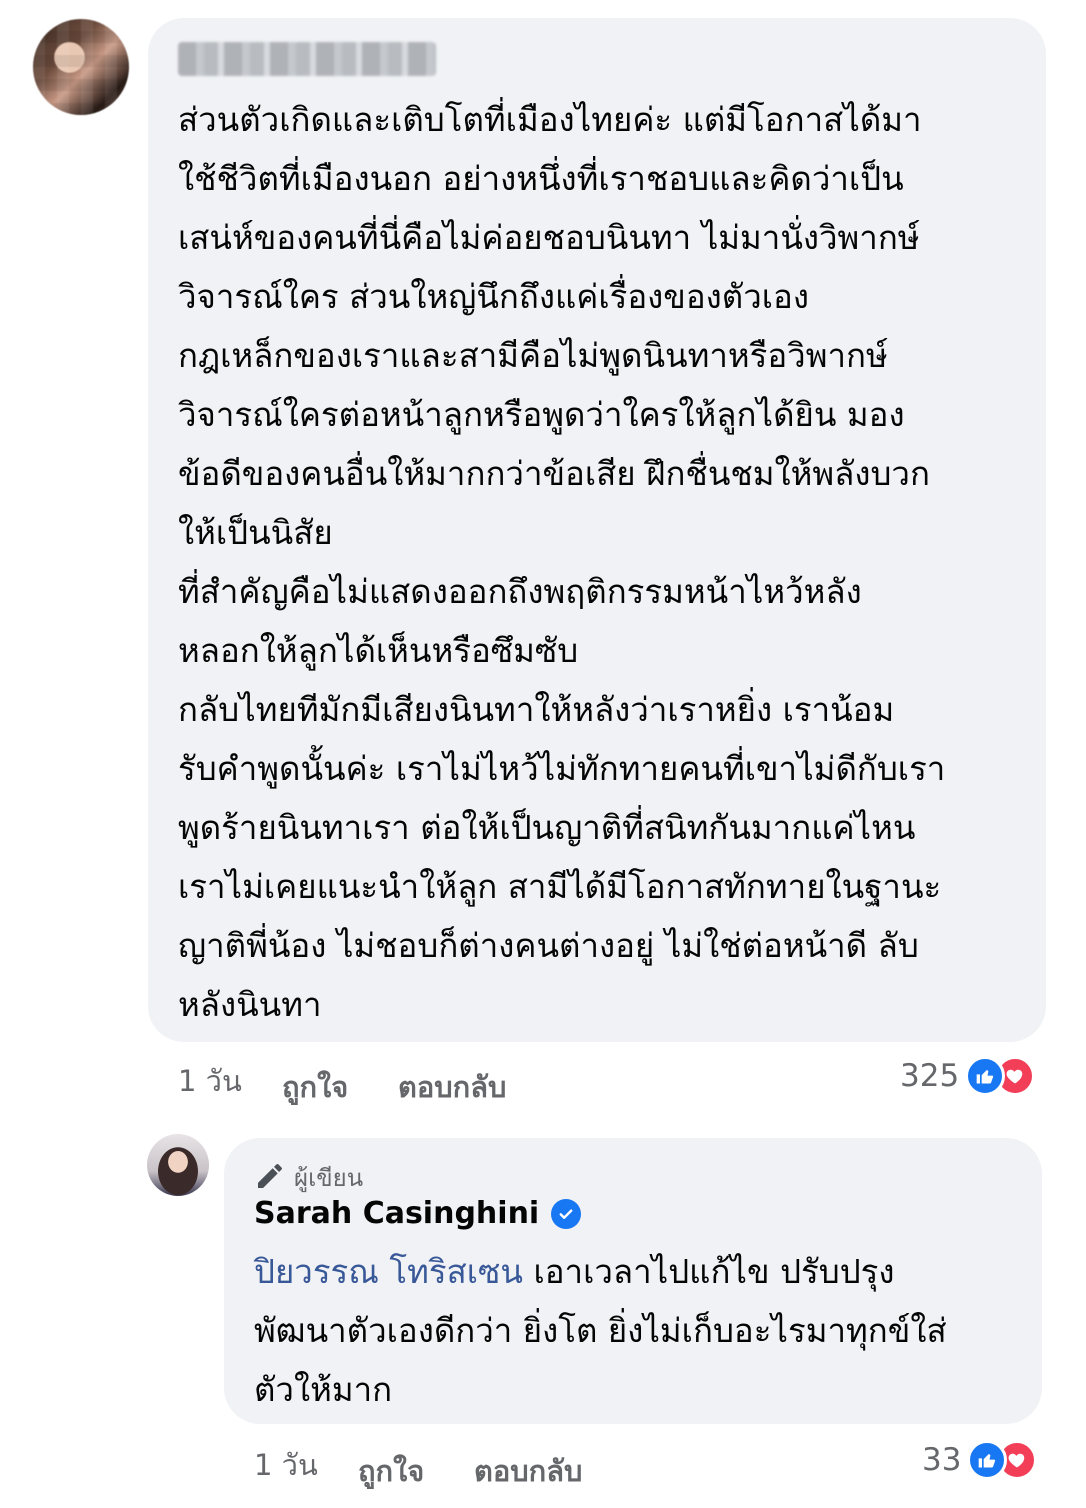  I want to click on reply-author-name-text: Sarah Casinghini, so click(396, 1213).